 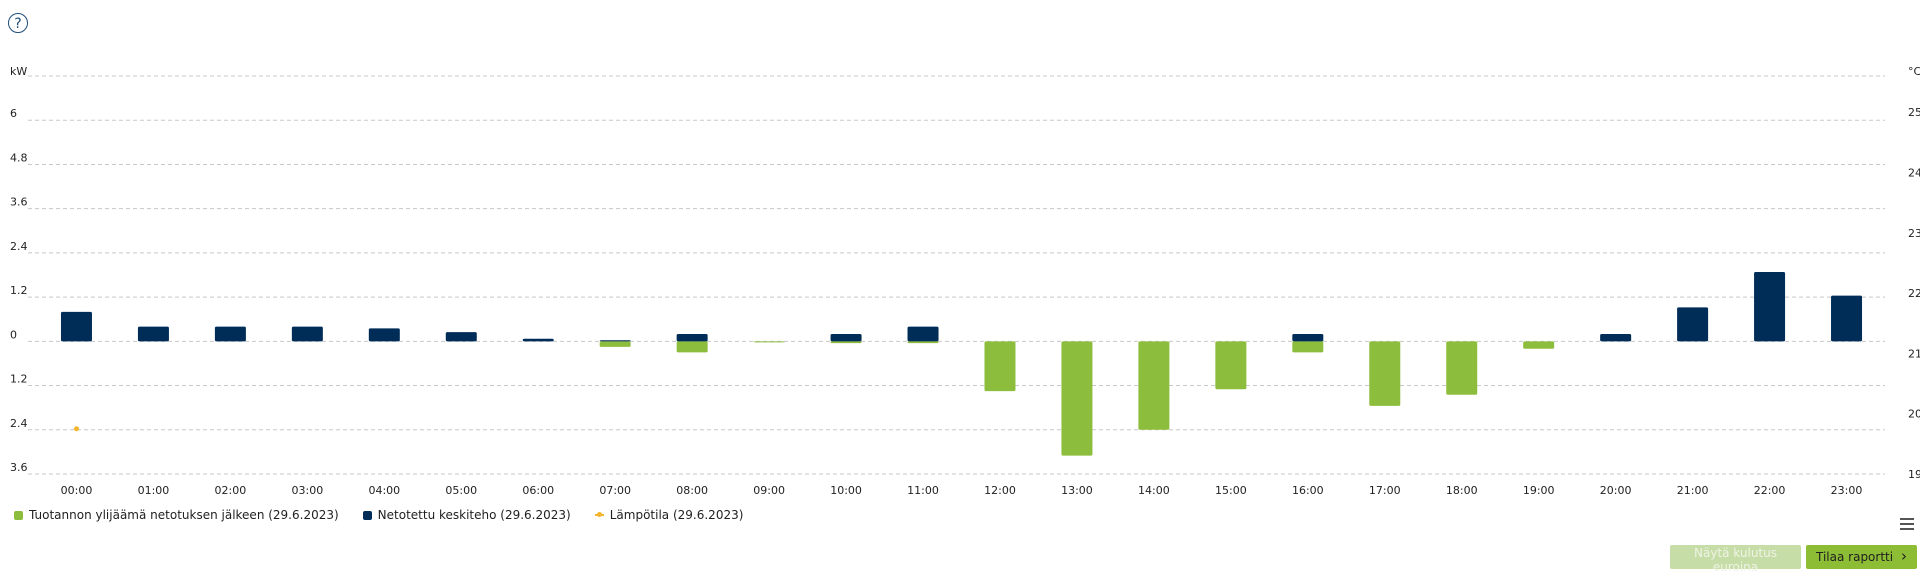 I want to click on temperature-point, so click(x=76, y=429).